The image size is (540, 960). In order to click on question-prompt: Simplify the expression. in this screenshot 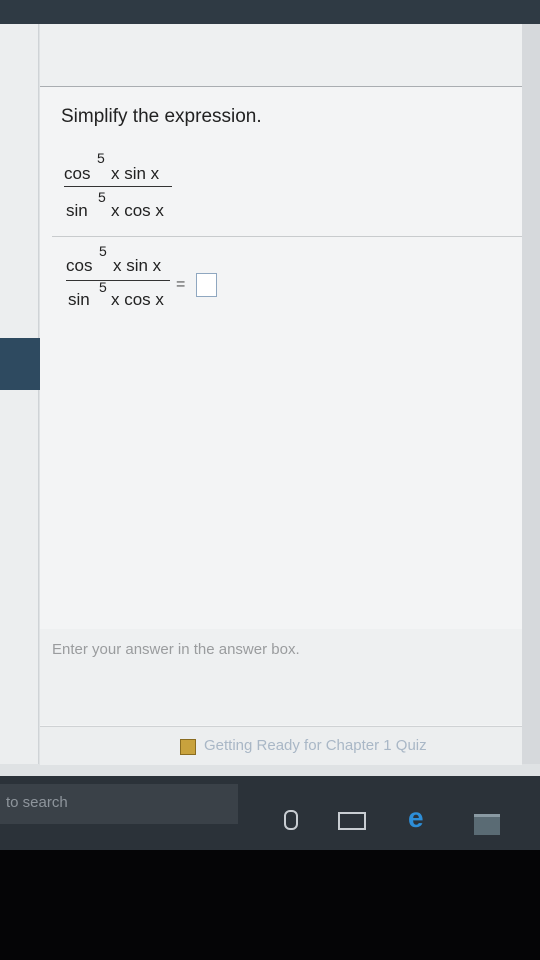, I will do `click(161, 116)`.